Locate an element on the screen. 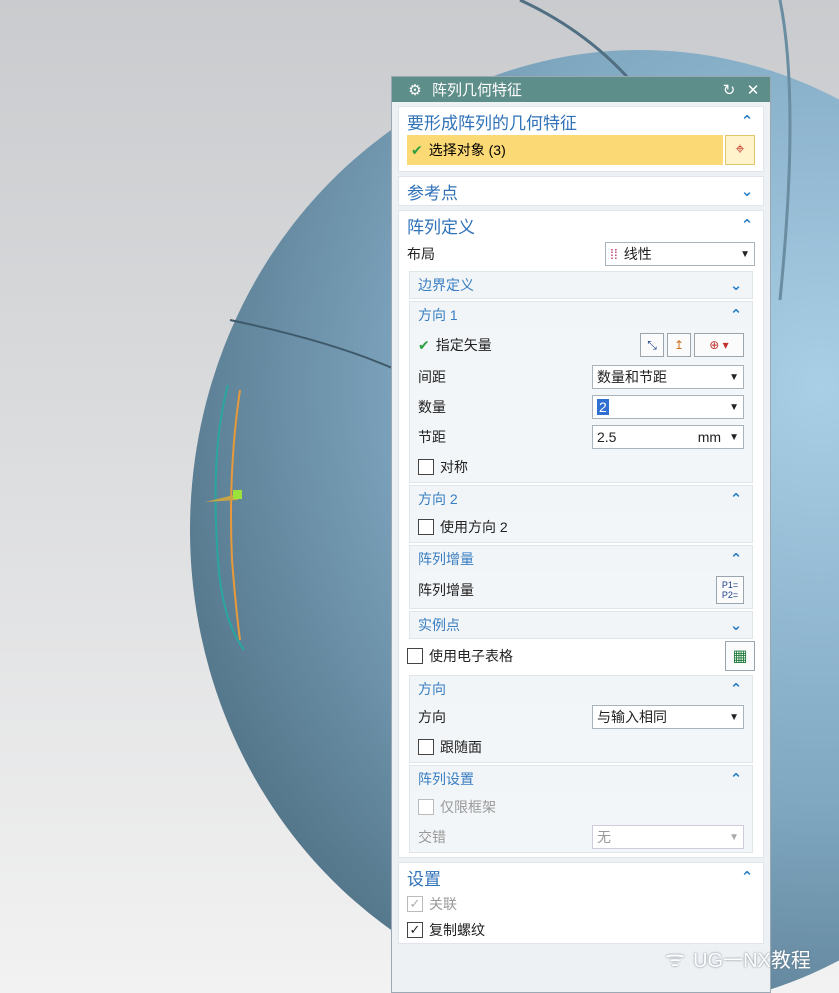 Image resolution: width=839 pixels, height=993 pixels. crosshair-button: ⌖ is located at coordinates (740, 150).